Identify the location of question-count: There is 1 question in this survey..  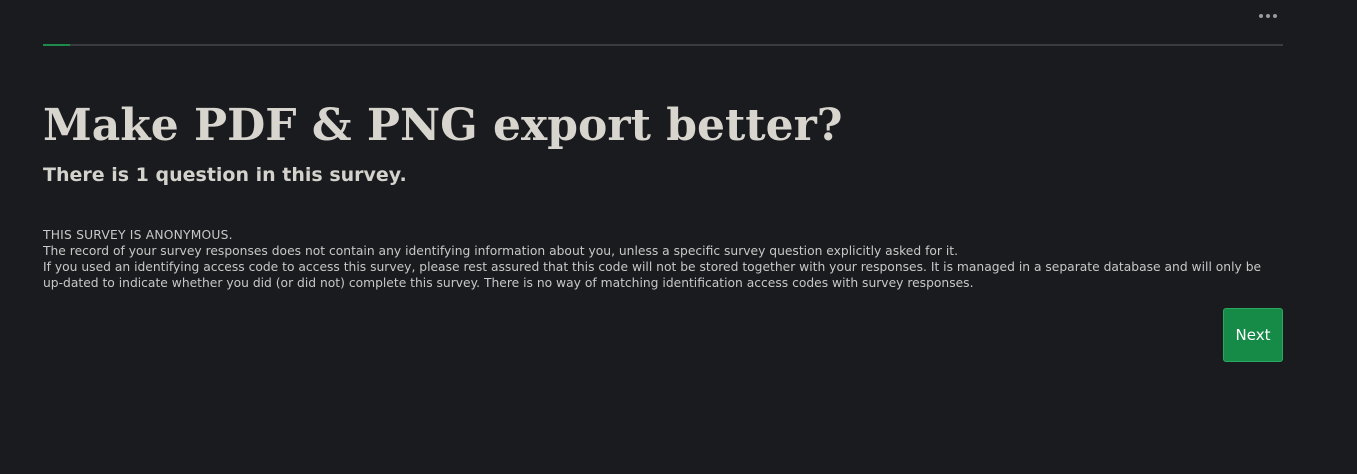
(225, 175).